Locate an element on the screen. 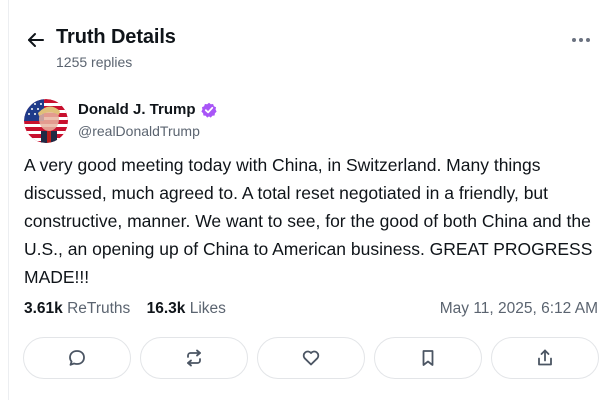 This screenshot has height=400, width=612. like-button is located at coordinates (311, 358).